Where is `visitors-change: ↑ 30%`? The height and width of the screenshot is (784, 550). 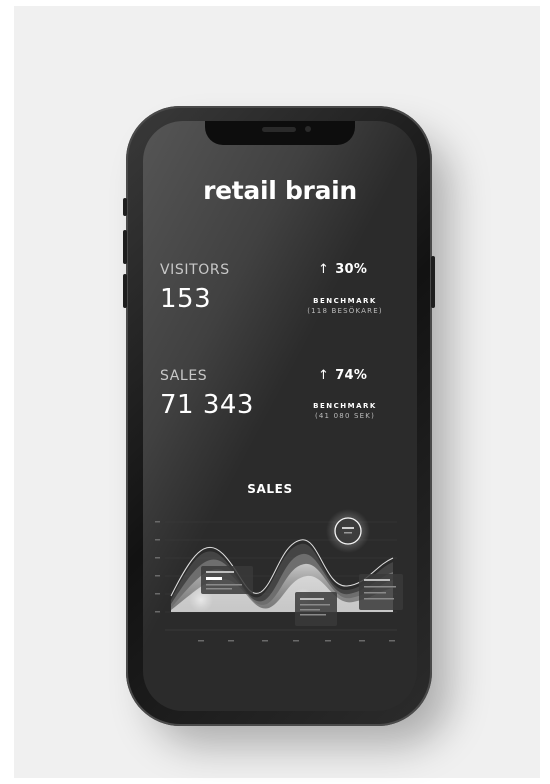
visitors-change: ↑ 30% is located at coordinates (342, 269).